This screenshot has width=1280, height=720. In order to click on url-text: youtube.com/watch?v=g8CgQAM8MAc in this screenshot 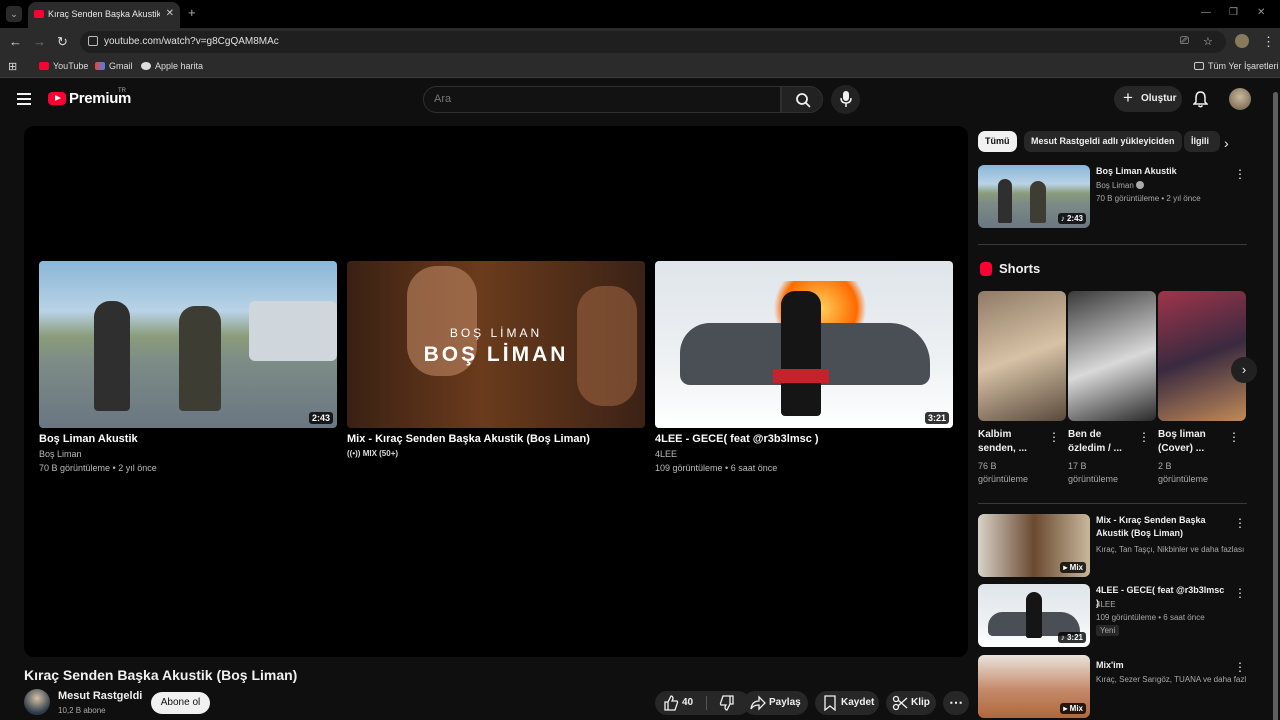, I will do `click(191, 41)`.